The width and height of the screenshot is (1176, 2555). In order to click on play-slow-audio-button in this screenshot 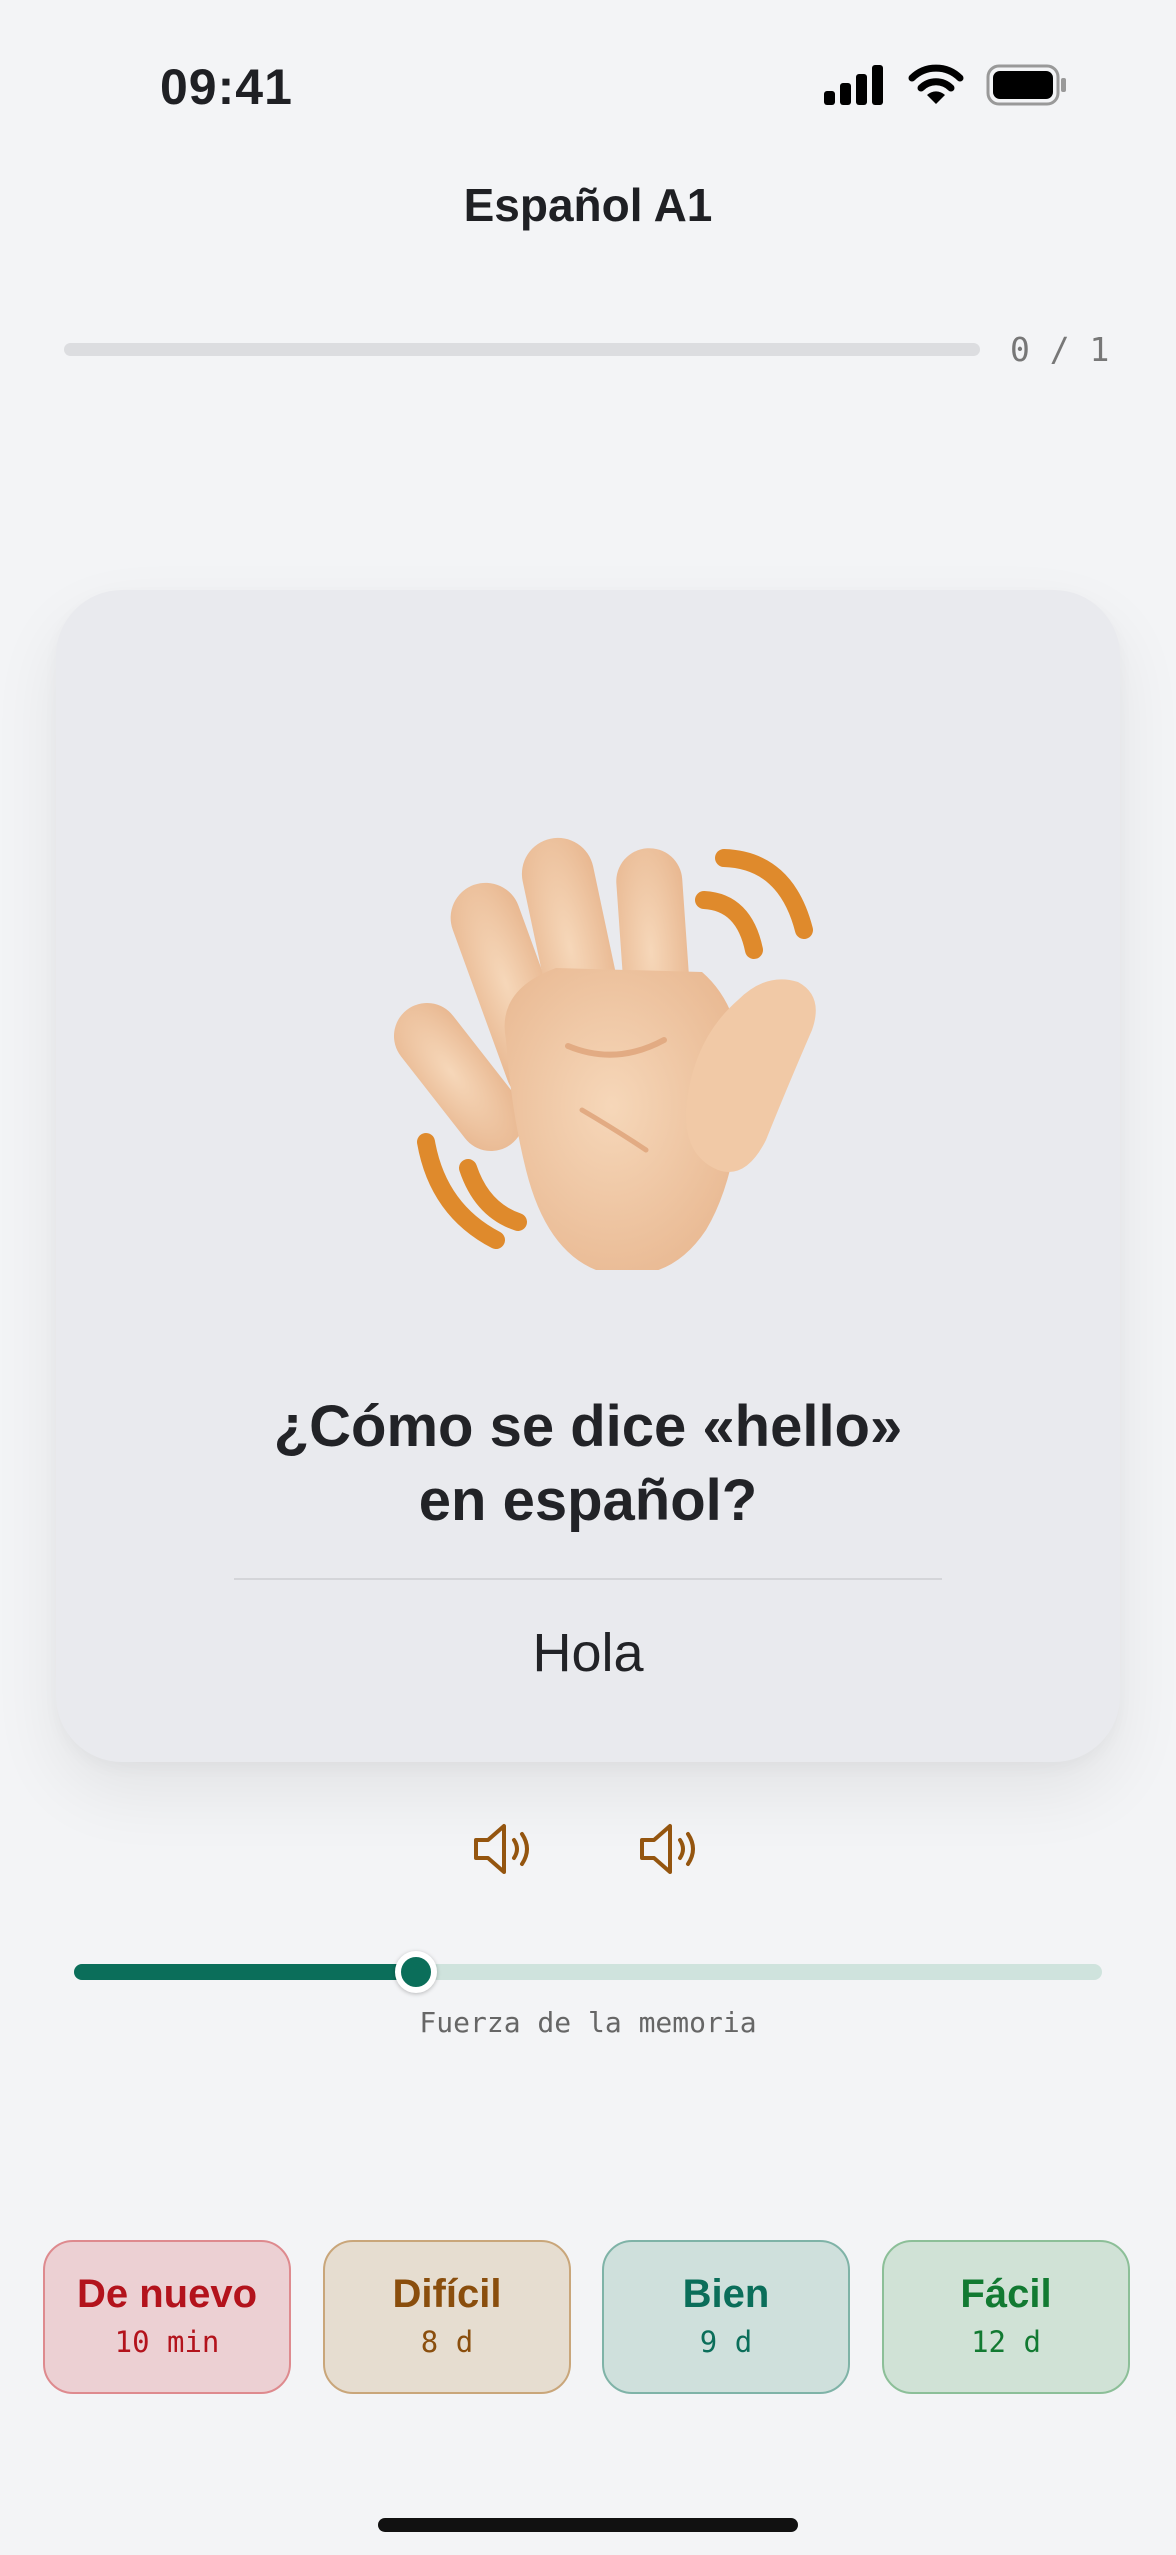, I will do `click(671, 1849)`.